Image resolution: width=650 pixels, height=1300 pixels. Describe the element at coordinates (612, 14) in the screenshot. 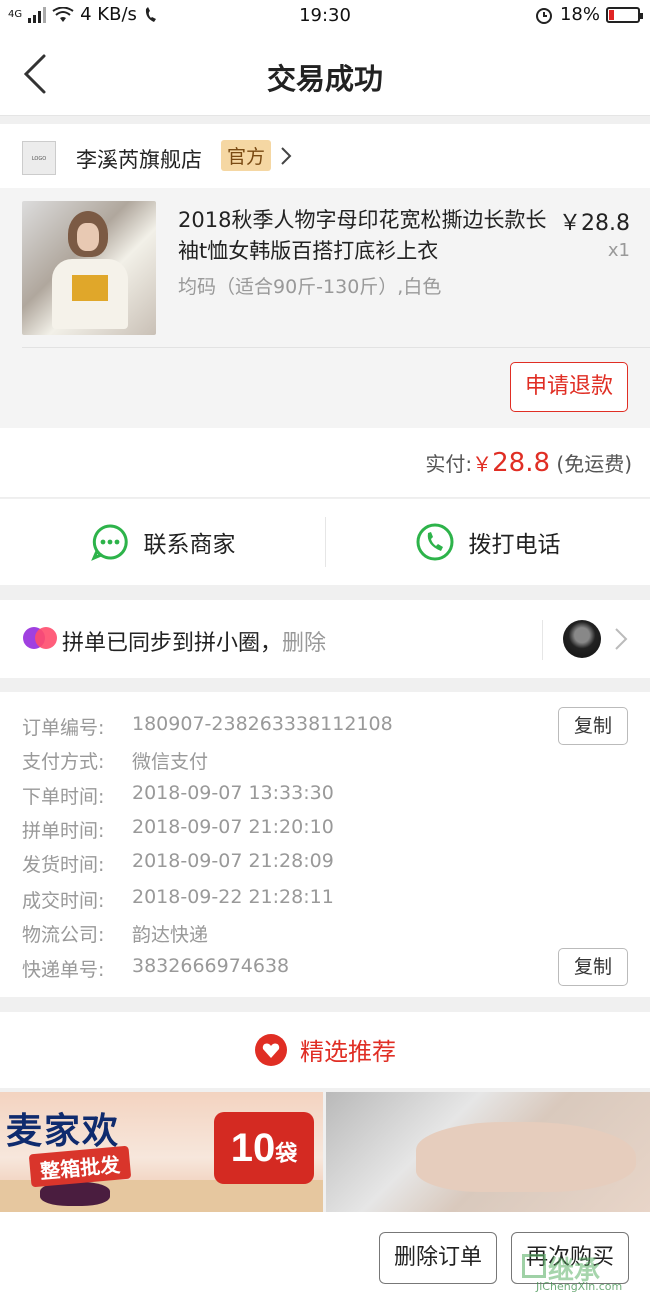

I see `battery-level` at that location.